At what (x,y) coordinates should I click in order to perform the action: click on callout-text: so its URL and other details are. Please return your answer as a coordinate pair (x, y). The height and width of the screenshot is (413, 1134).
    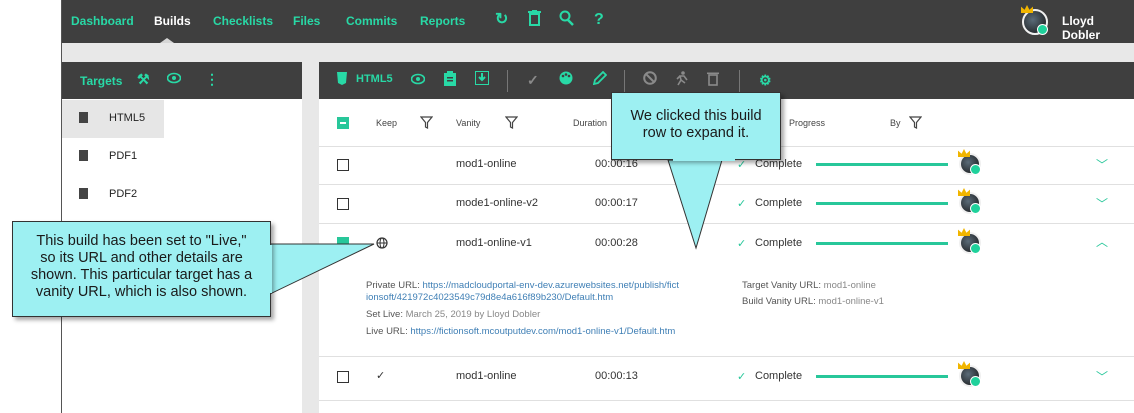
    Looking at the image, I should click on (141, 258).